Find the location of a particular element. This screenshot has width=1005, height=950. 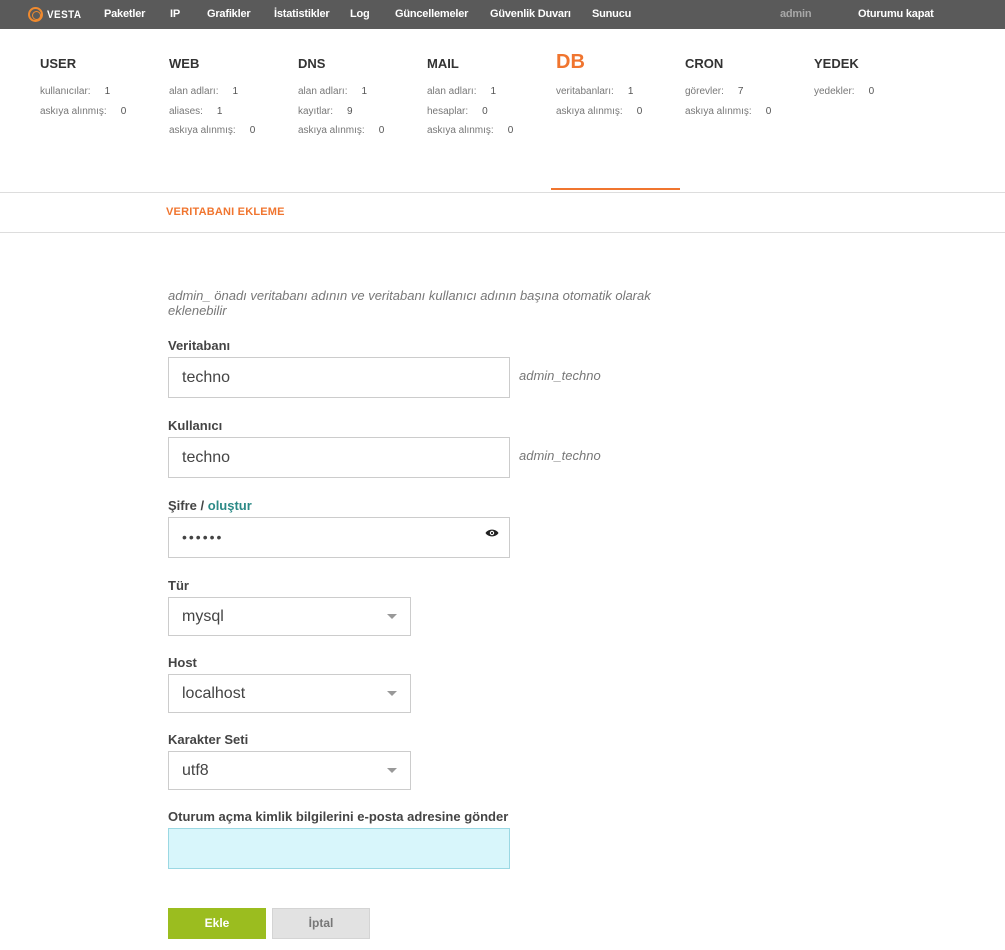

stat-row: veritabanları: 1 is located at coordinates (595, 91).